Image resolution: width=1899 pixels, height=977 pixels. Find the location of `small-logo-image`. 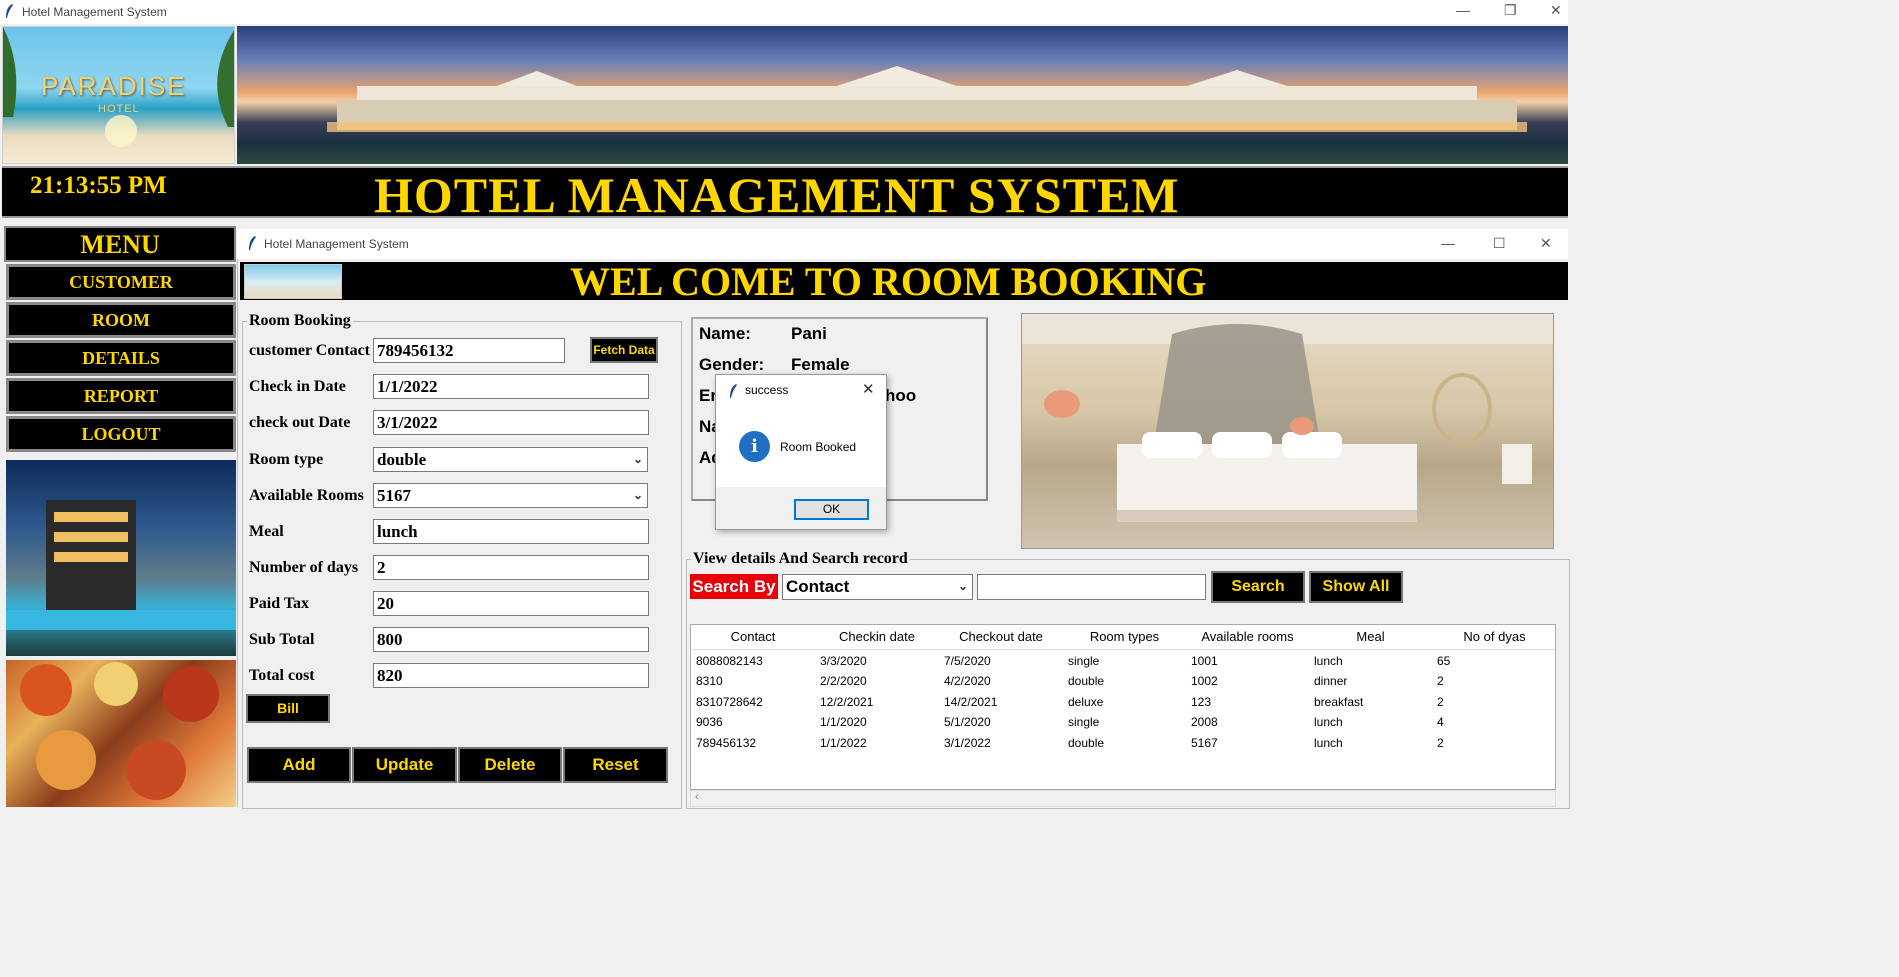

small-logo-image is located at coordinates (293, 281).